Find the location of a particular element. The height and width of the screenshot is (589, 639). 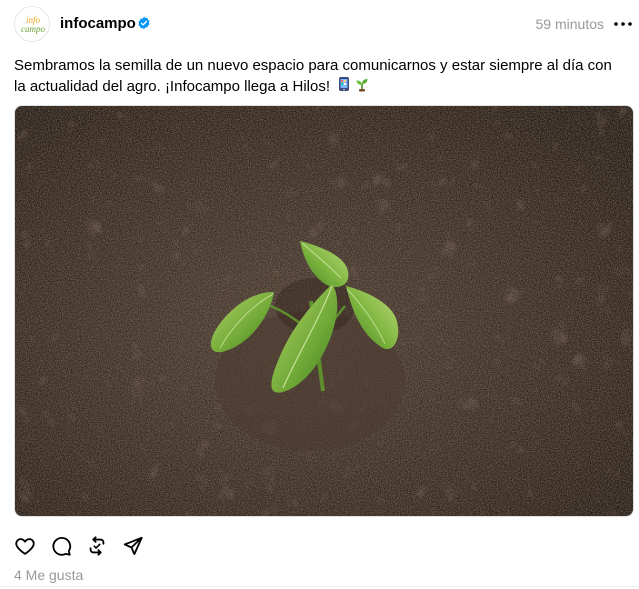

more-icon is located at coordinates (623, 23).